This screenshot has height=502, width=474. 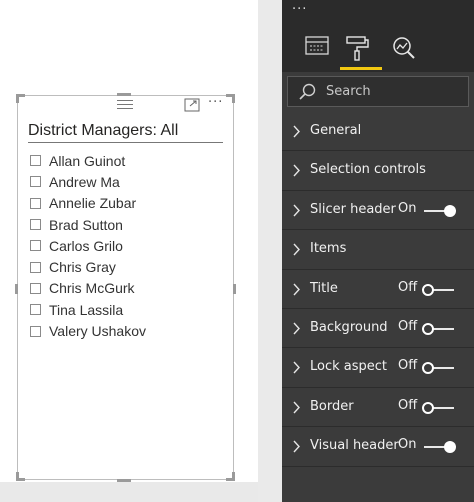 What do you see at coordinates (98, 331) in the screenshot?
I see `slicer-item-label: Valery Ushakov` at bounding box center [98, 331].